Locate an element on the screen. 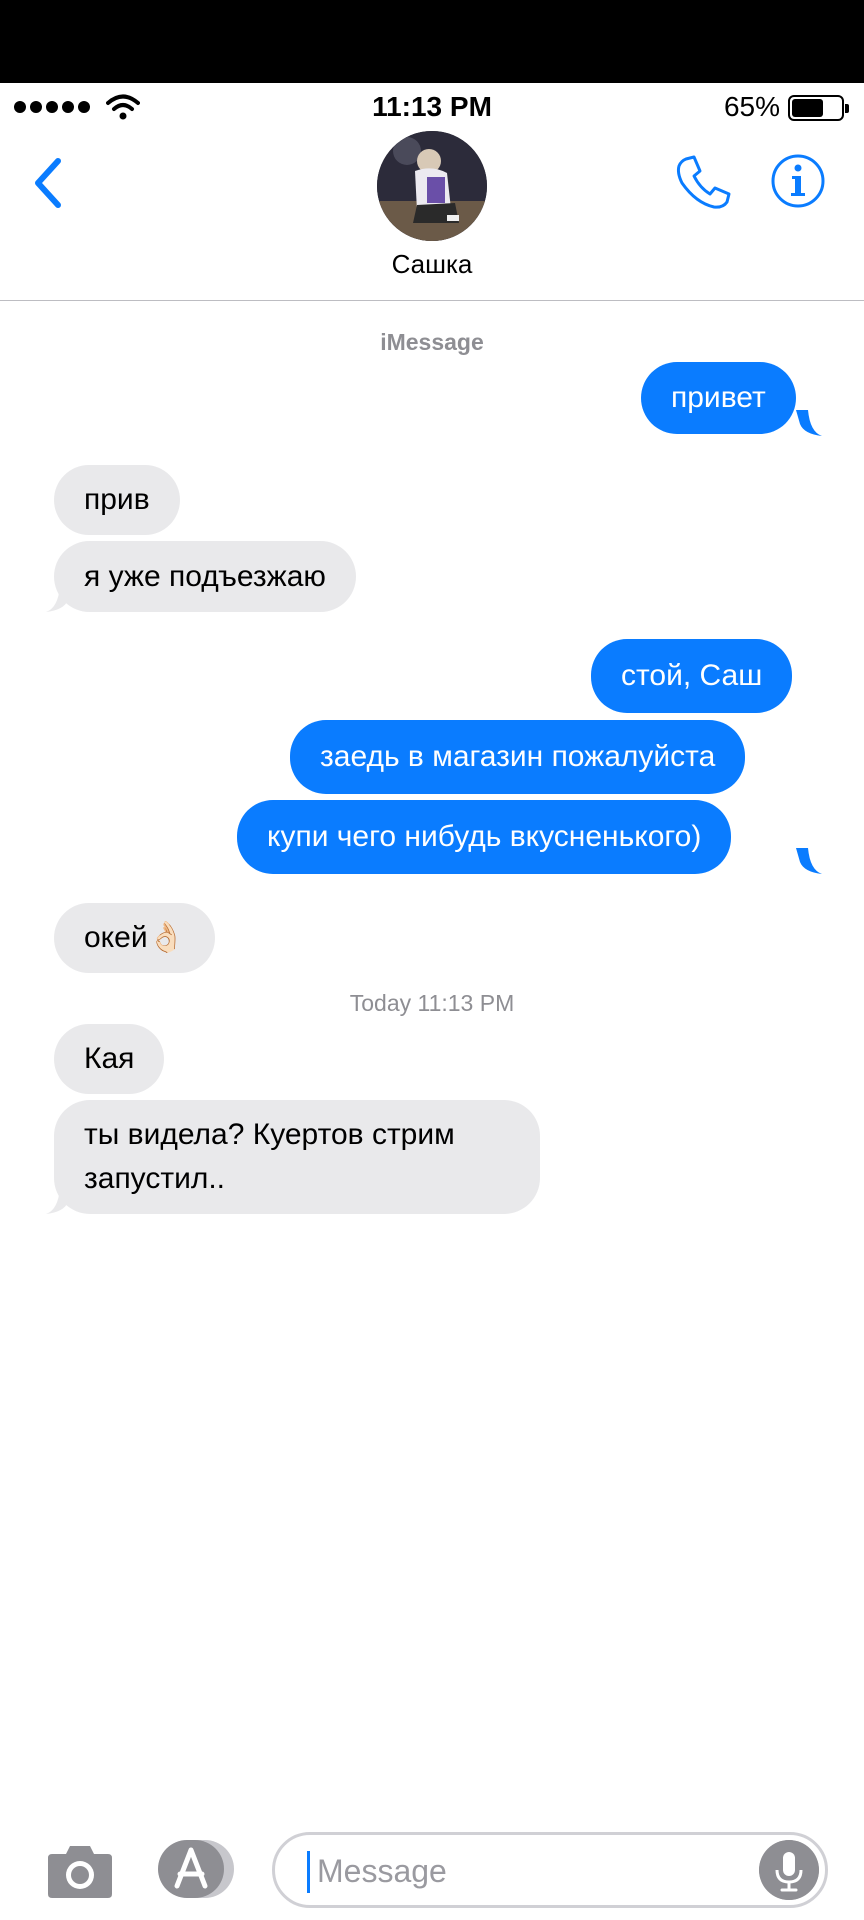 Image resolution: width=864 pixels, height=1920 pixels. info-icon is located at coordinates (798, 181).